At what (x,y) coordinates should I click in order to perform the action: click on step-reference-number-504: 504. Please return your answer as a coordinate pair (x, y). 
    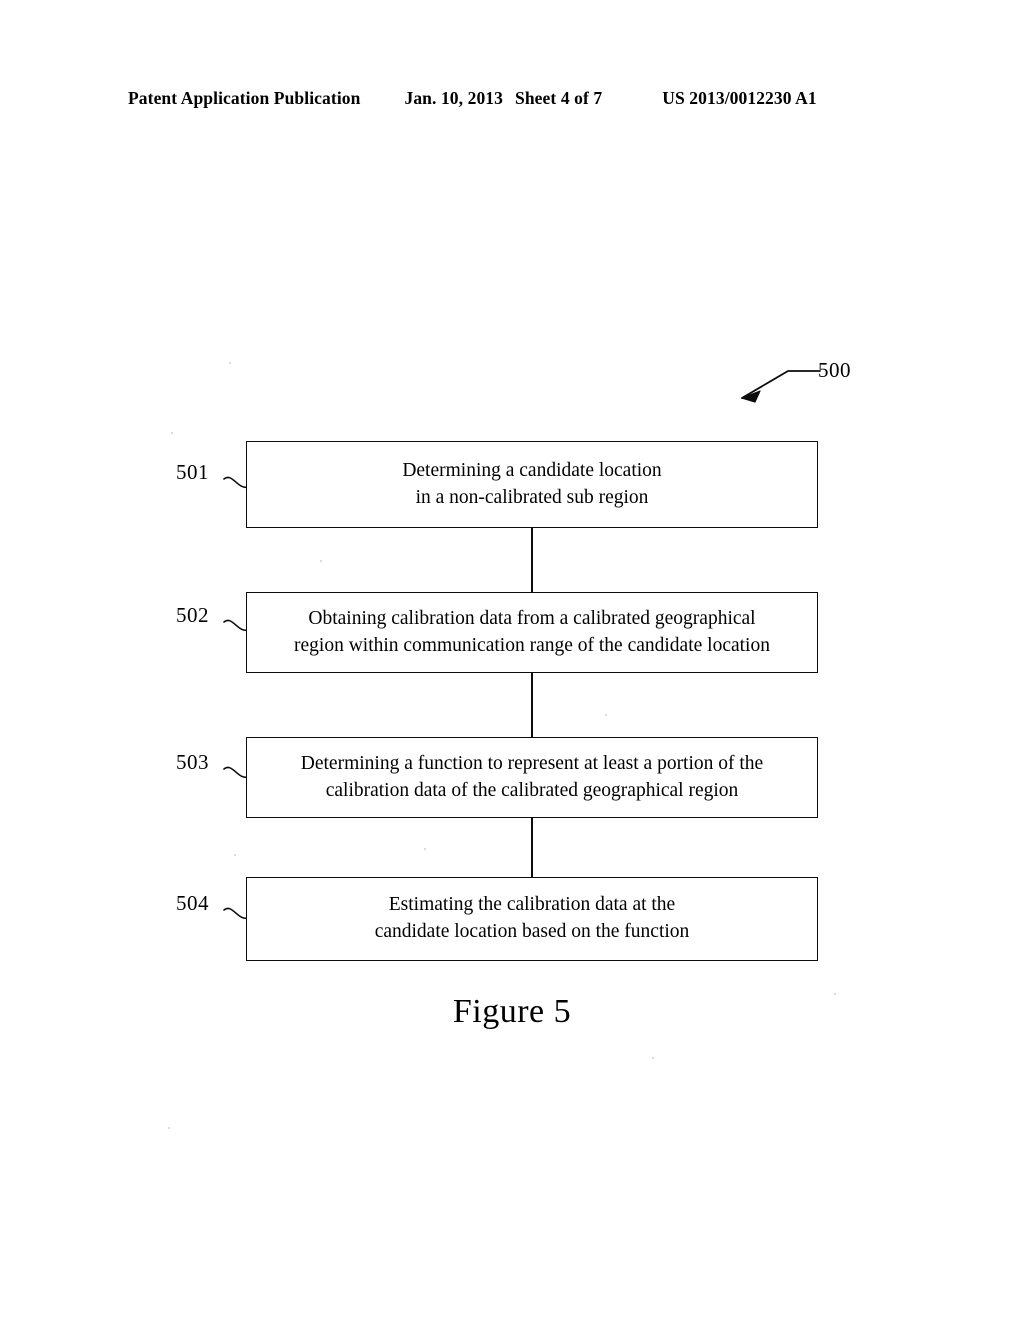
    Looking at the image, I should click on (192, 903).